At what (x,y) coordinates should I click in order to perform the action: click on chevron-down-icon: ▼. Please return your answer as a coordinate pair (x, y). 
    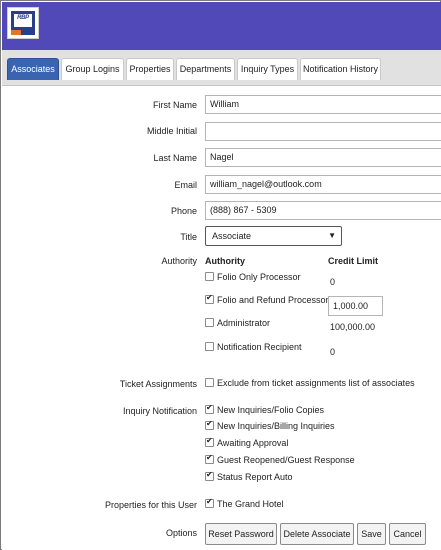
    Looking at the image, I should click on (332, 235).